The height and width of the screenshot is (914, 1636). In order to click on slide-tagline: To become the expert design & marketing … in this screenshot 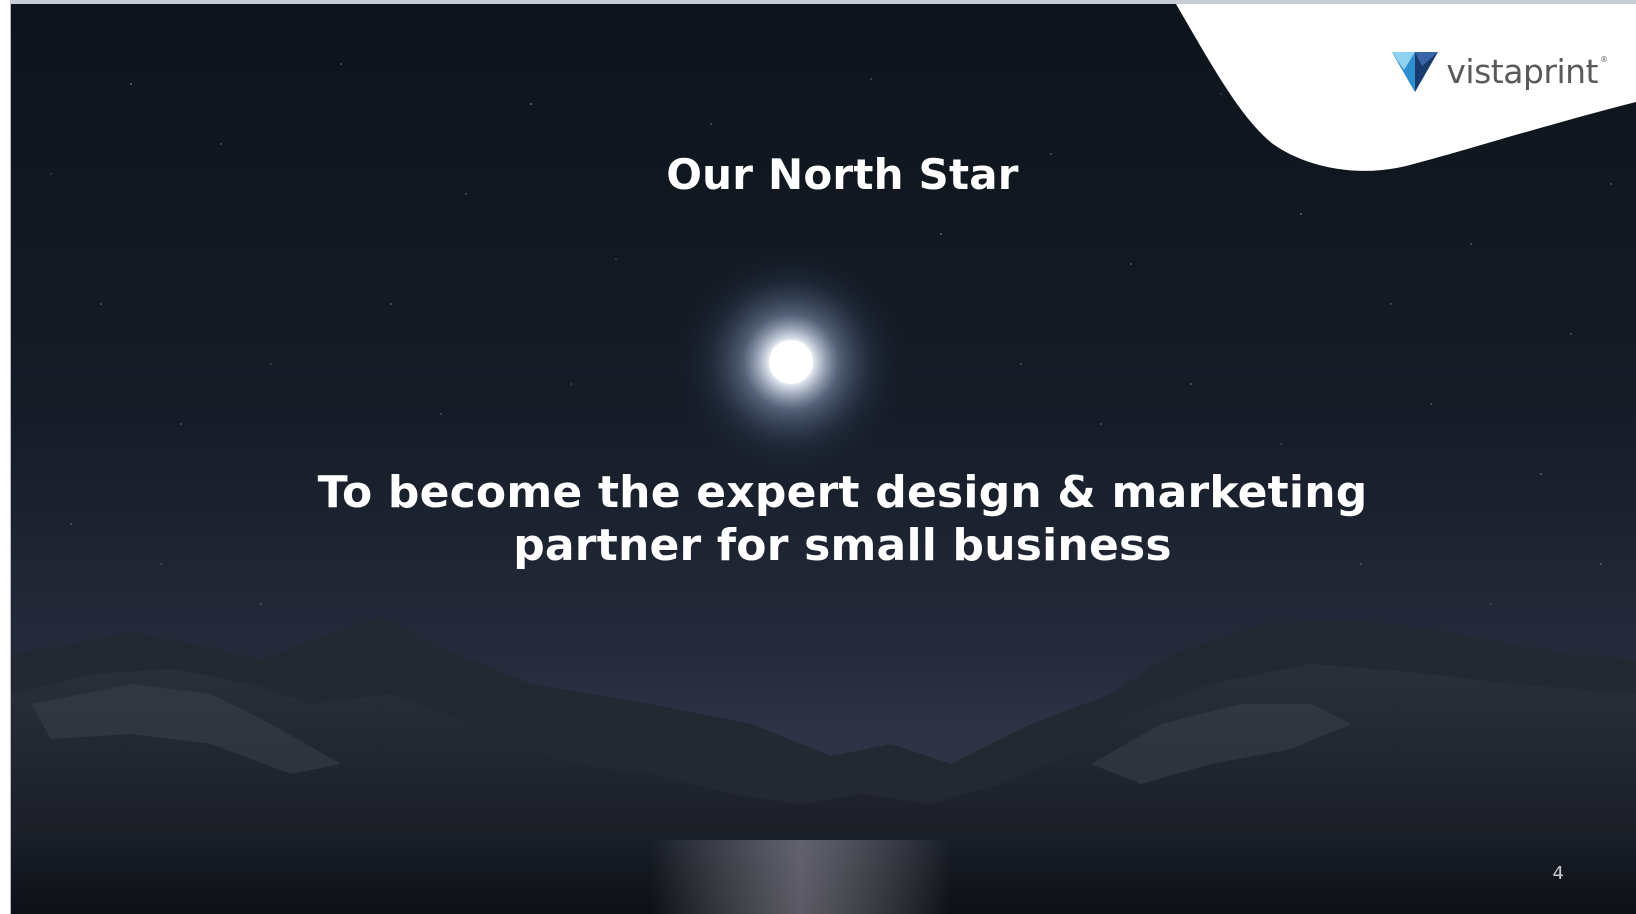, I will do `click(823, 519)`.